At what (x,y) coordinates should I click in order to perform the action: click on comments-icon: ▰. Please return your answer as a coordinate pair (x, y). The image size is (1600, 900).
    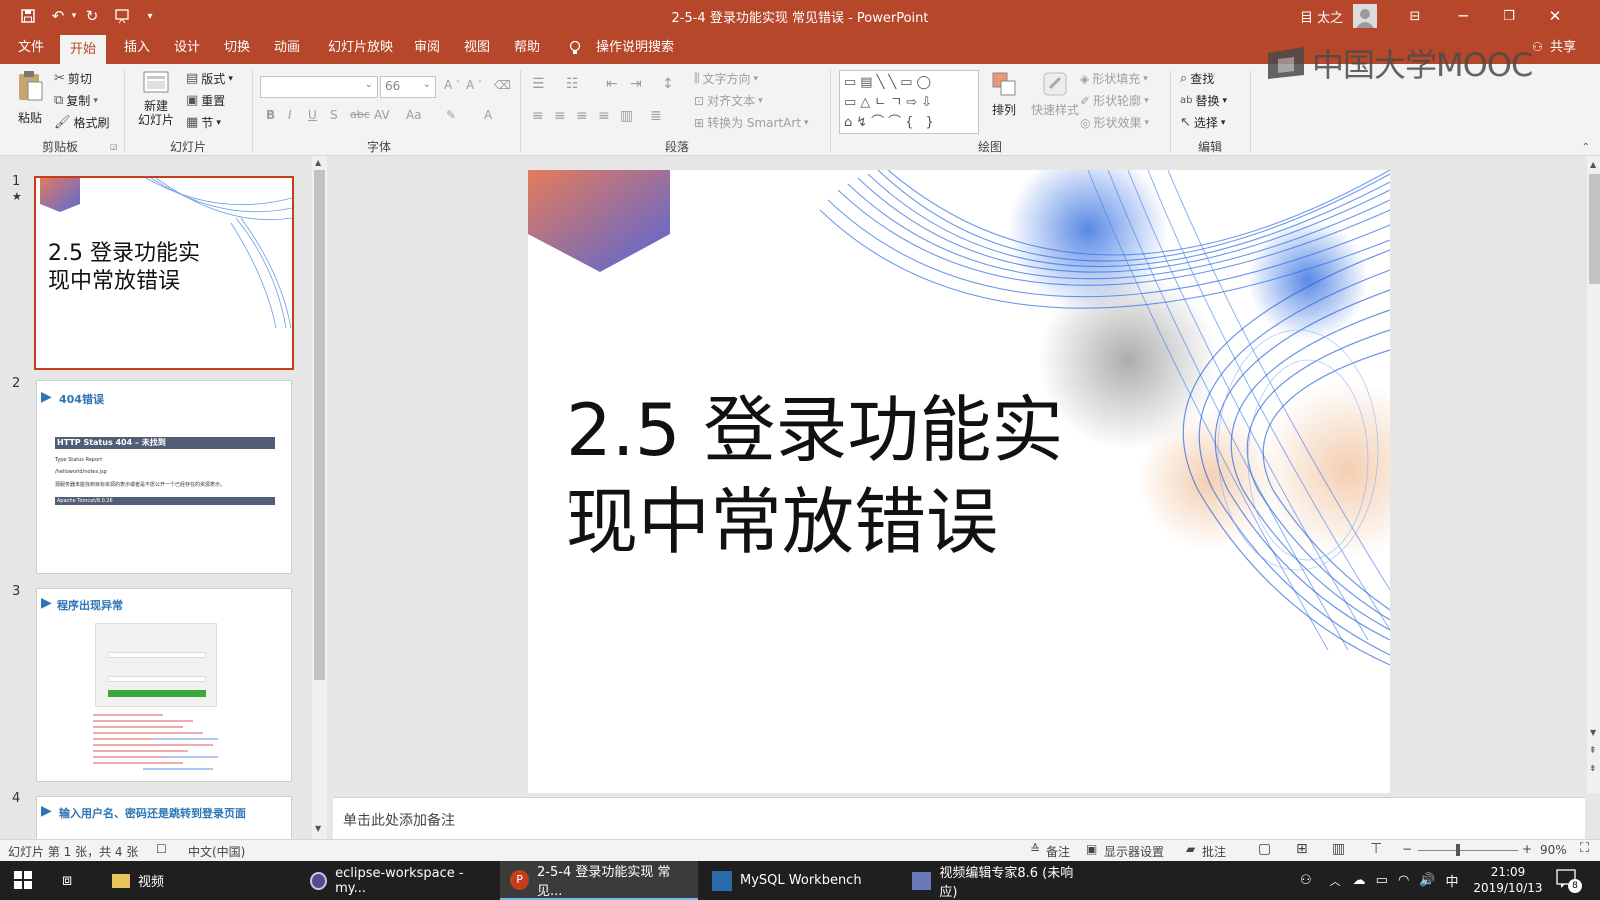
    Looking at the image, I should click on (1190, 849).